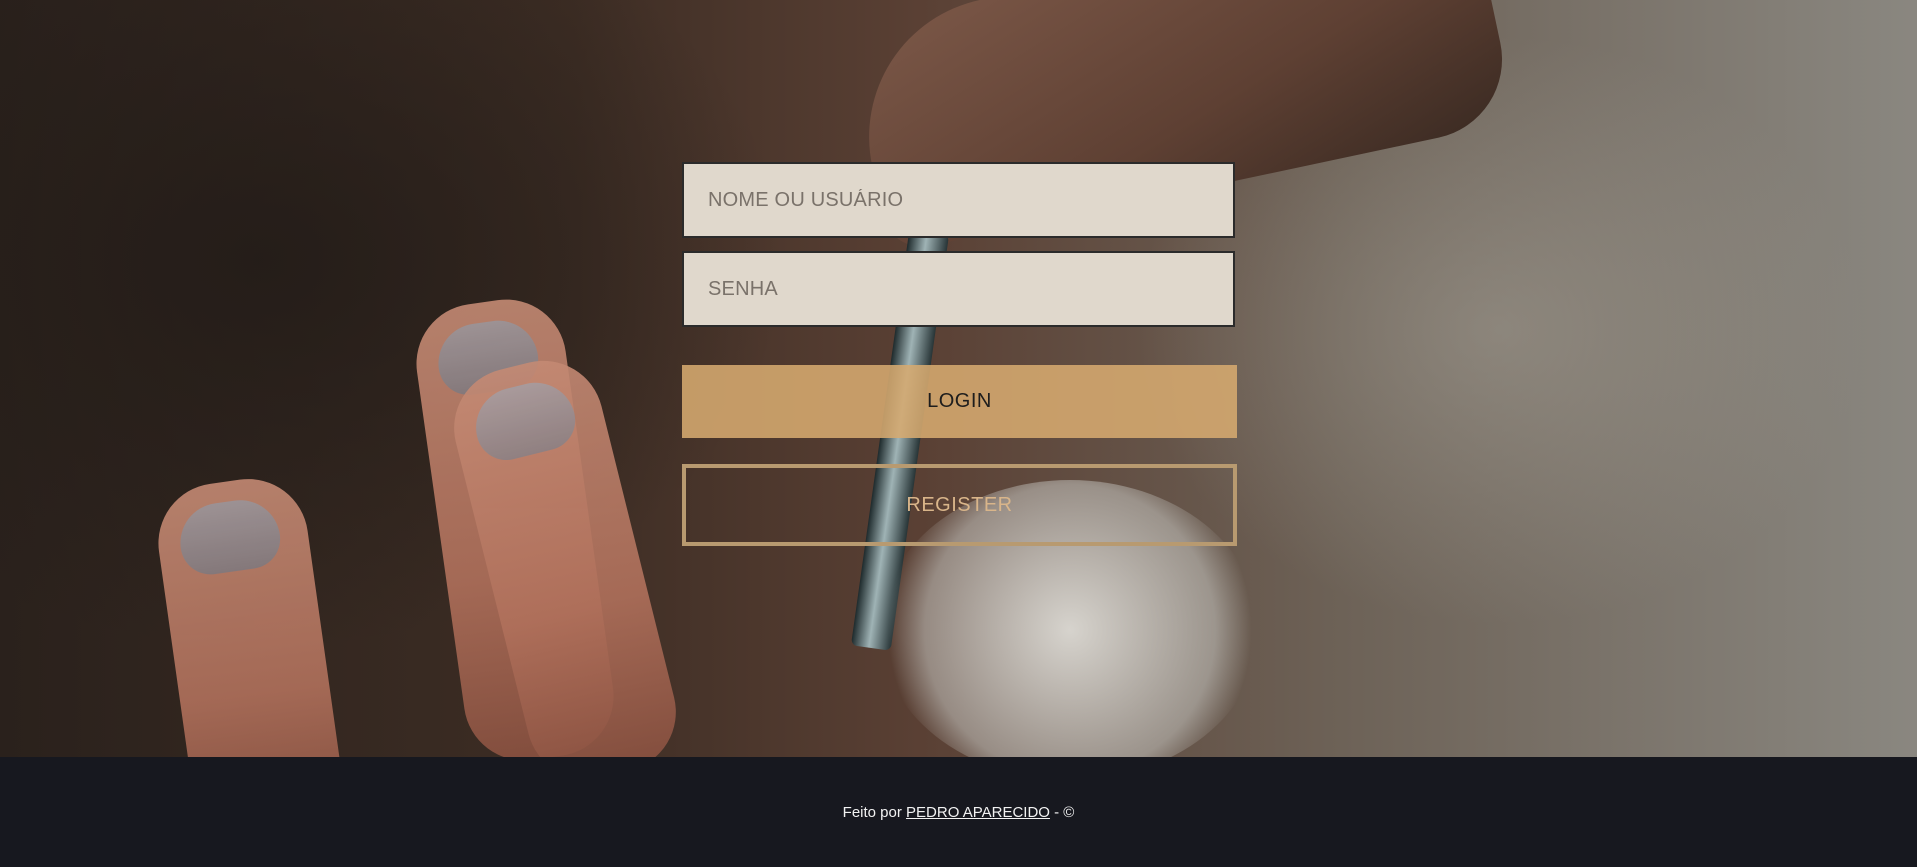 The width and height of the screenshot is (1917, 867). Describe the element at coordinates (958, 289) in the screenshot. I see `password-input` at that location.